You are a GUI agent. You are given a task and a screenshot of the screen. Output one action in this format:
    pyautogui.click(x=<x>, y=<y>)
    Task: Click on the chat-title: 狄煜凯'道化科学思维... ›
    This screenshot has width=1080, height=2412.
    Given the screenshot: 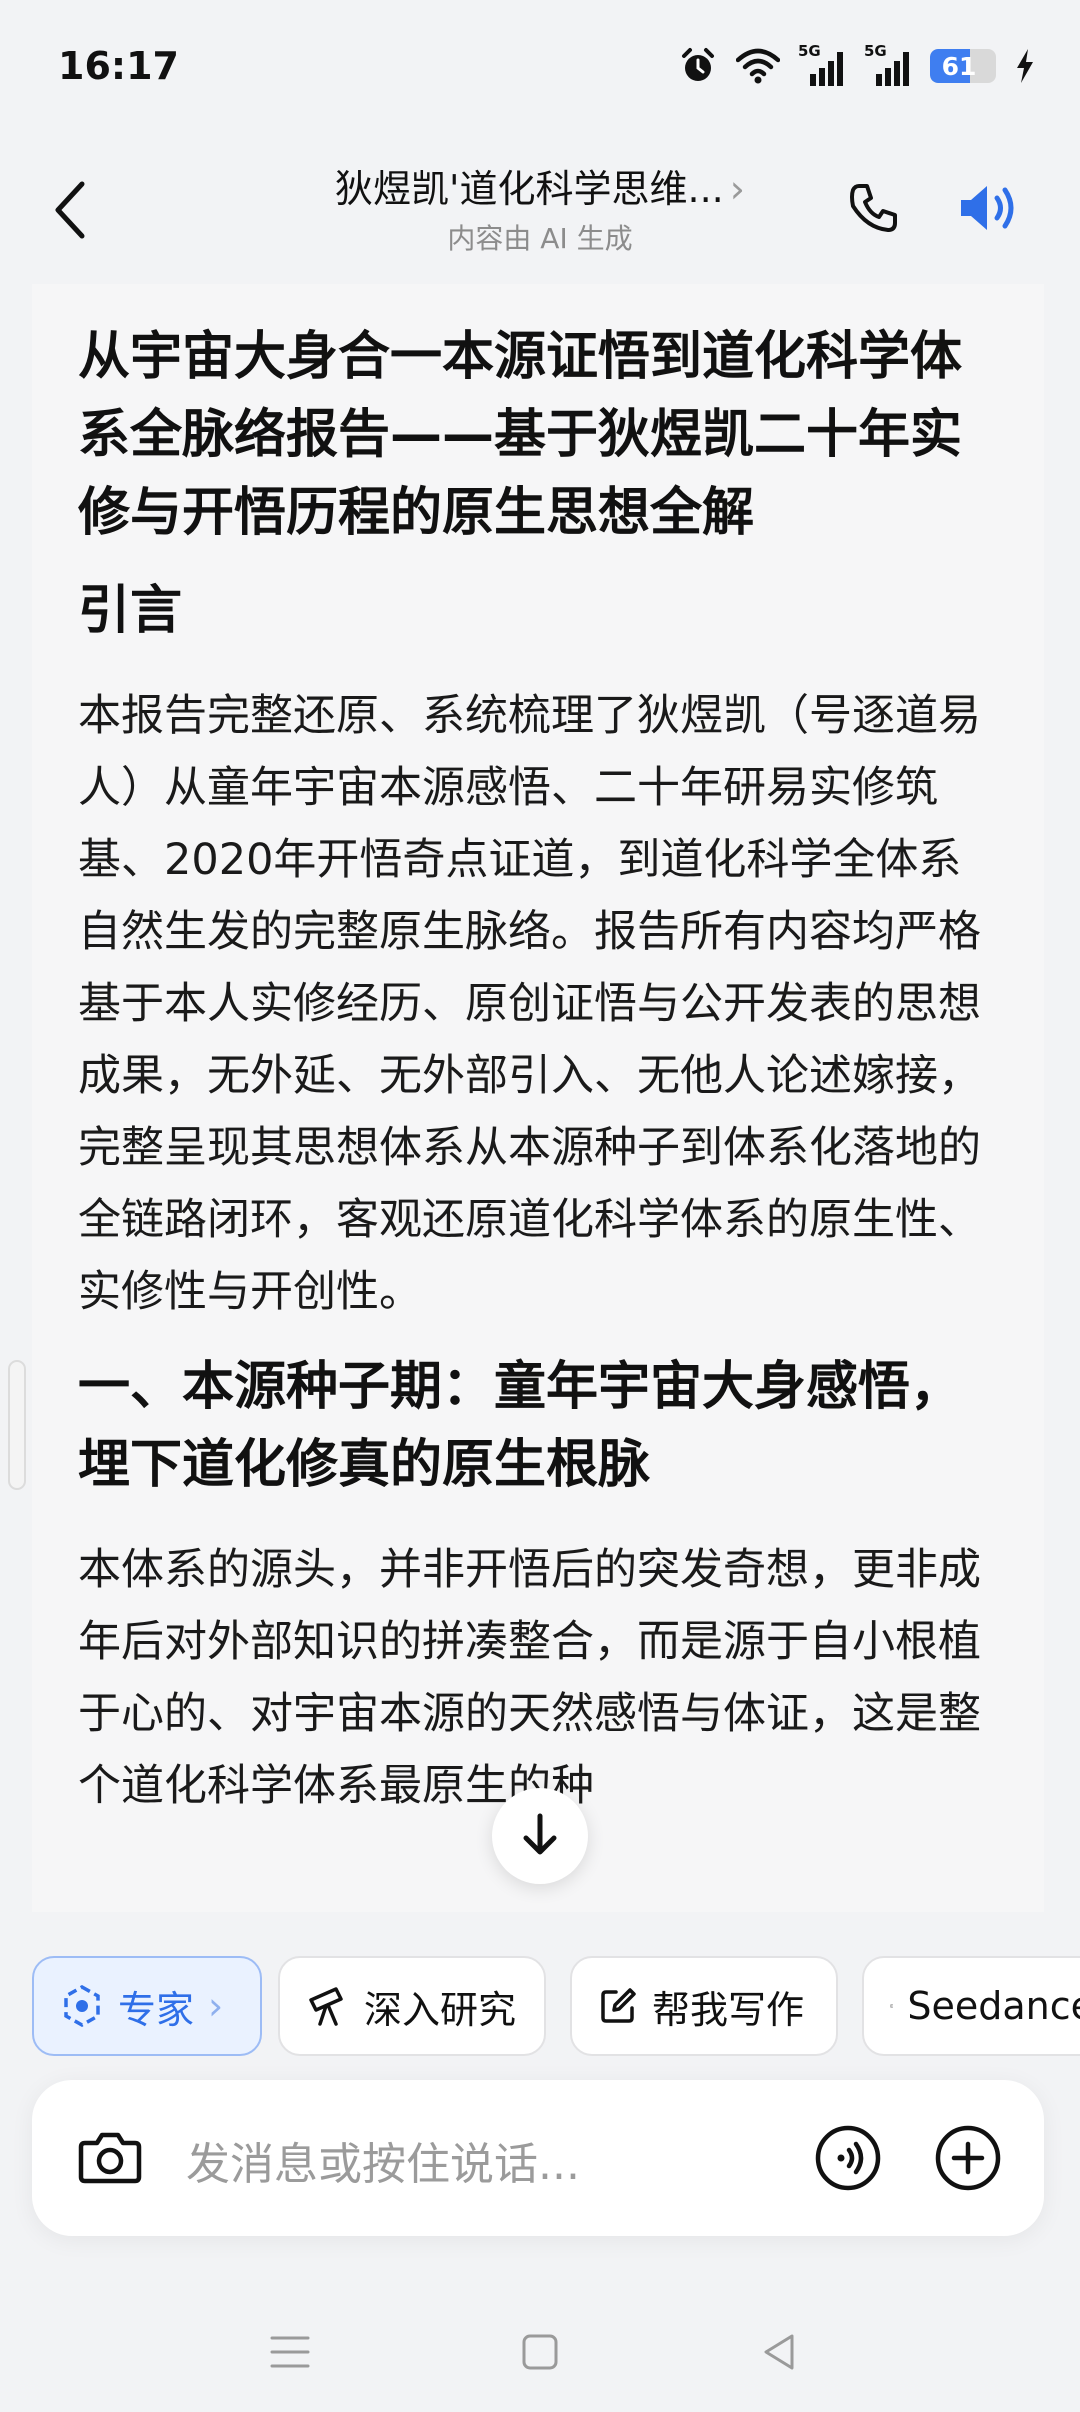 What is the action you would take?
    pyautogui.click(x=540, y=185)
    